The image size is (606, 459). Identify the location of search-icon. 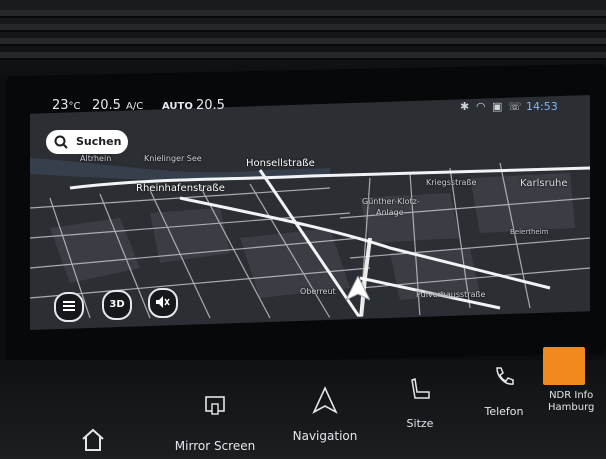
(61, 146).